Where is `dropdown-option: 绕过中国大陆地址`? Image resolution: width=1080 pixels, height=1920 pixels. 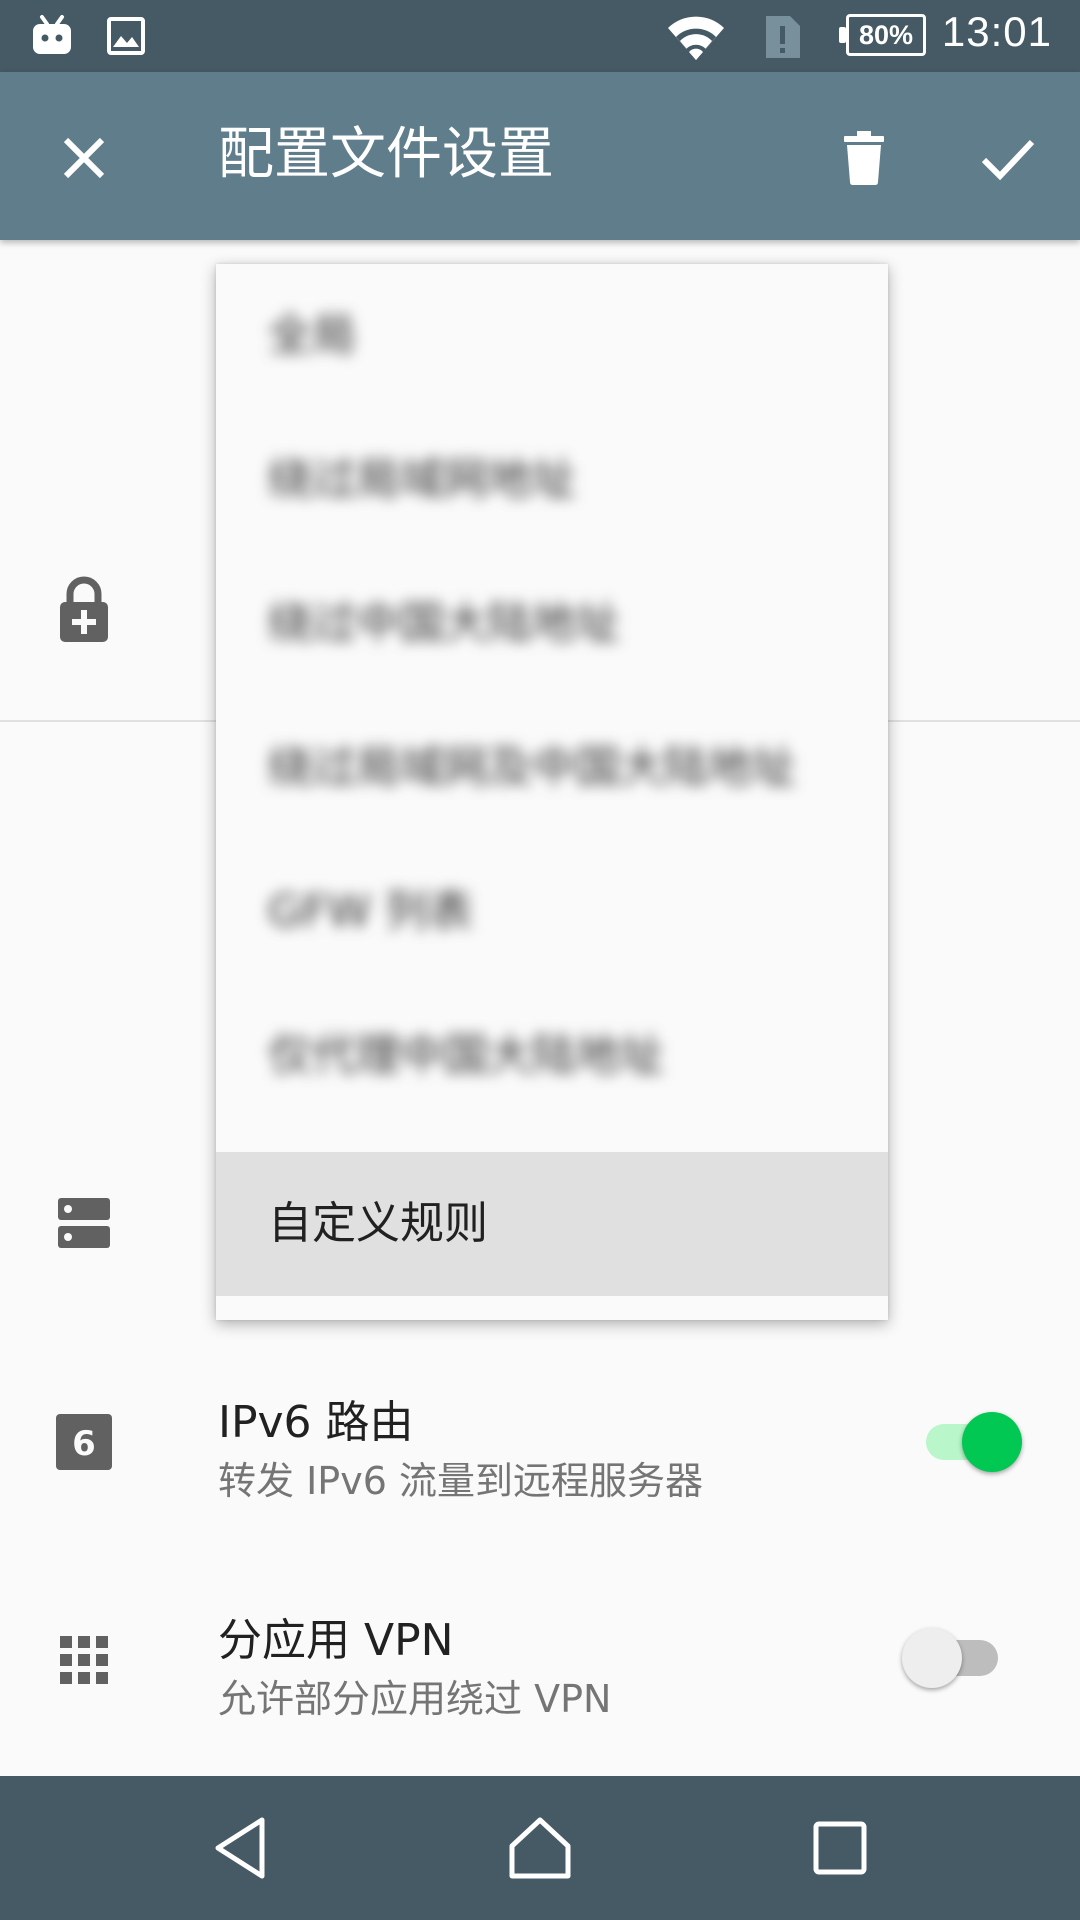 dropdown-option: 绕过中国大陆地址 is located at coordinates (552, 624).